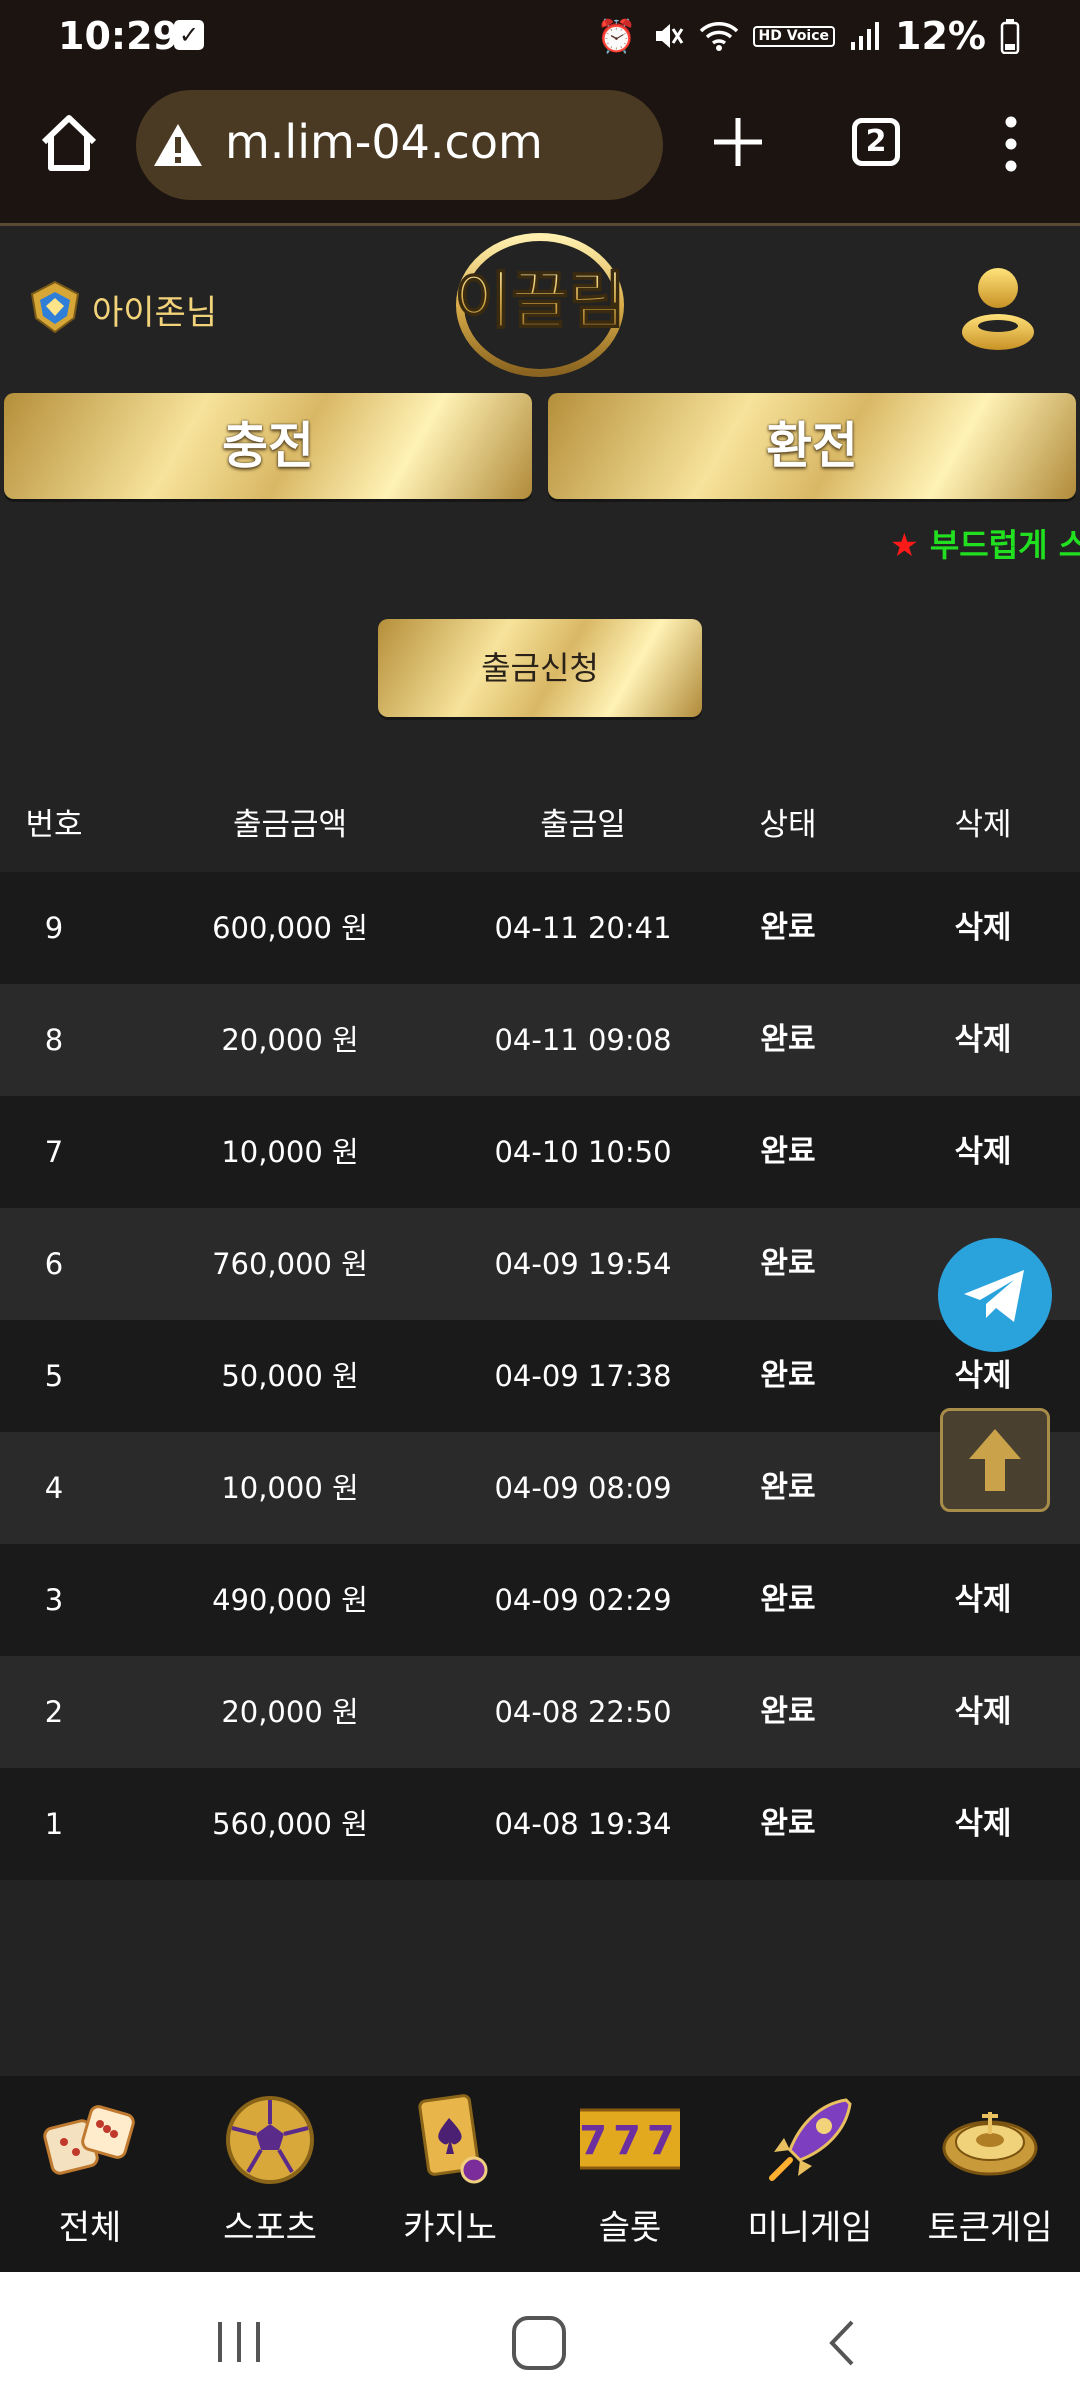 The width and height of the screenshot is (1080, 2408). What do you see at coordinates (794, 36) in the screenshot?
I see `hd-voice-icon: HD Voice` at bounding box center [794, 36].